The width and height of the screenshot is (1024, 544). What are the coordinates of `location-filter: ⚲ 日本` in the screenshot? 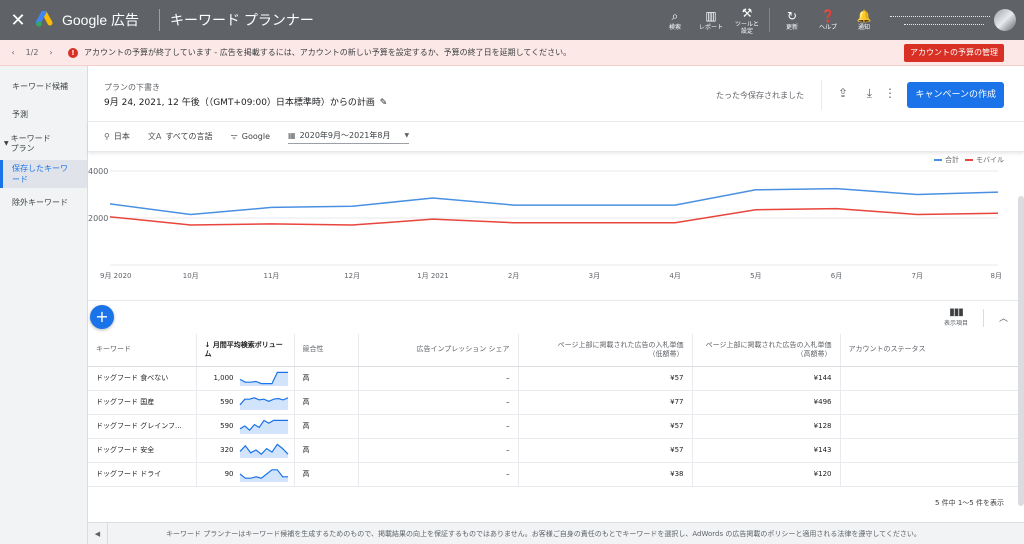 It's located at (117, 136).